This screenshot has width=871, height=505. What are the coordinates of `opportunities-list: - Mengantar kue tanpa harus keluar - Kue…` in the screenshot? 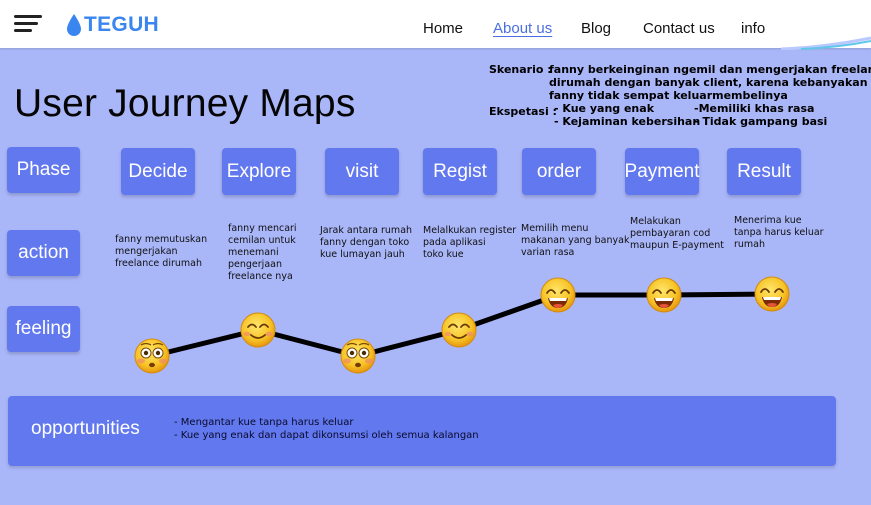 It's located at (326, 429).